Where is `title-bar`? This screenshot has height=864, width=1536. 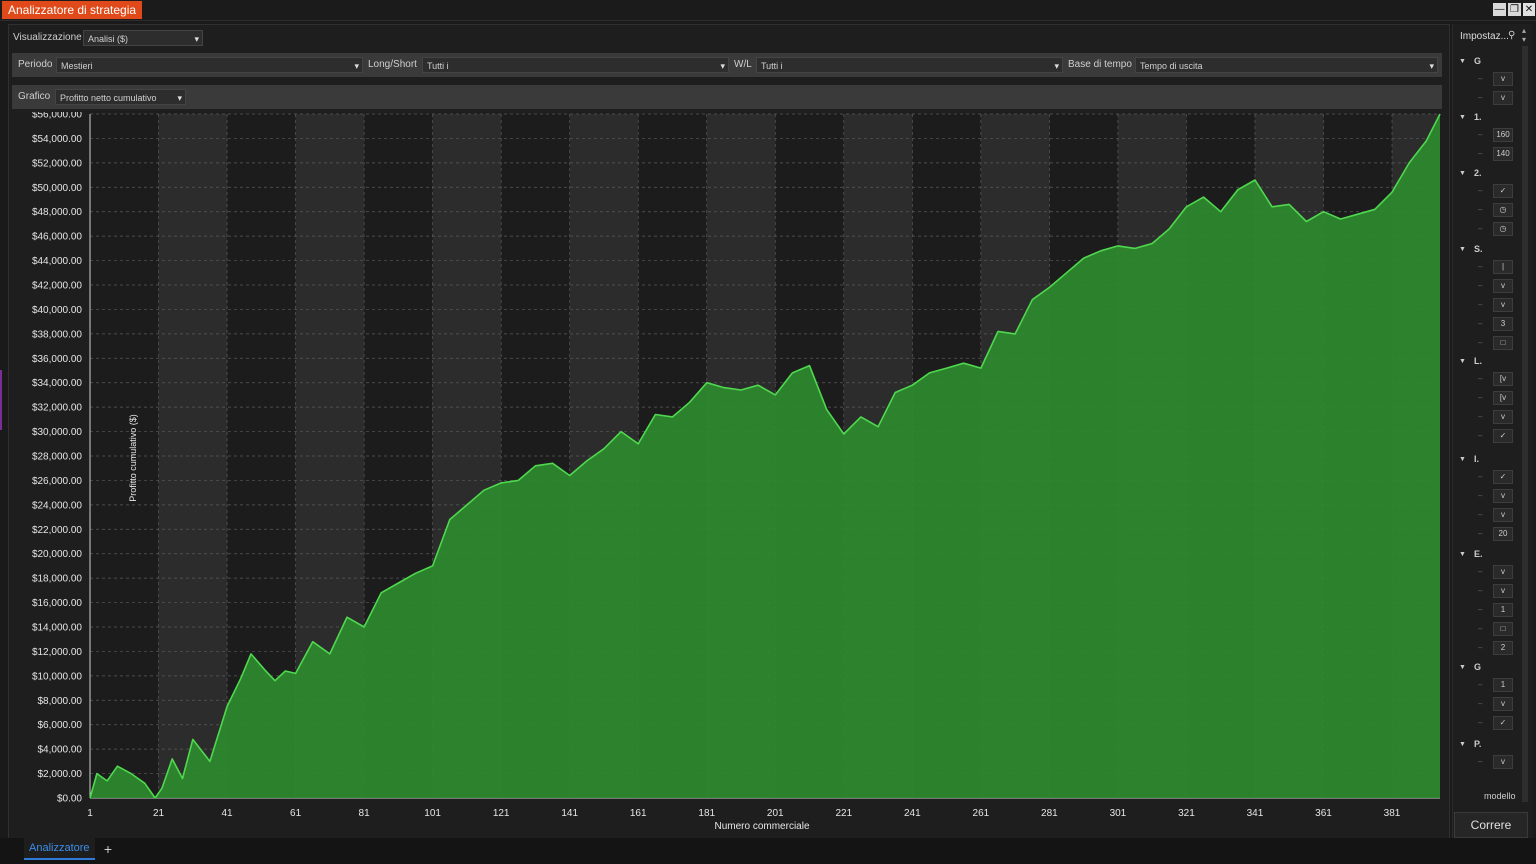
title-bar is located at coordinates (768, 10).